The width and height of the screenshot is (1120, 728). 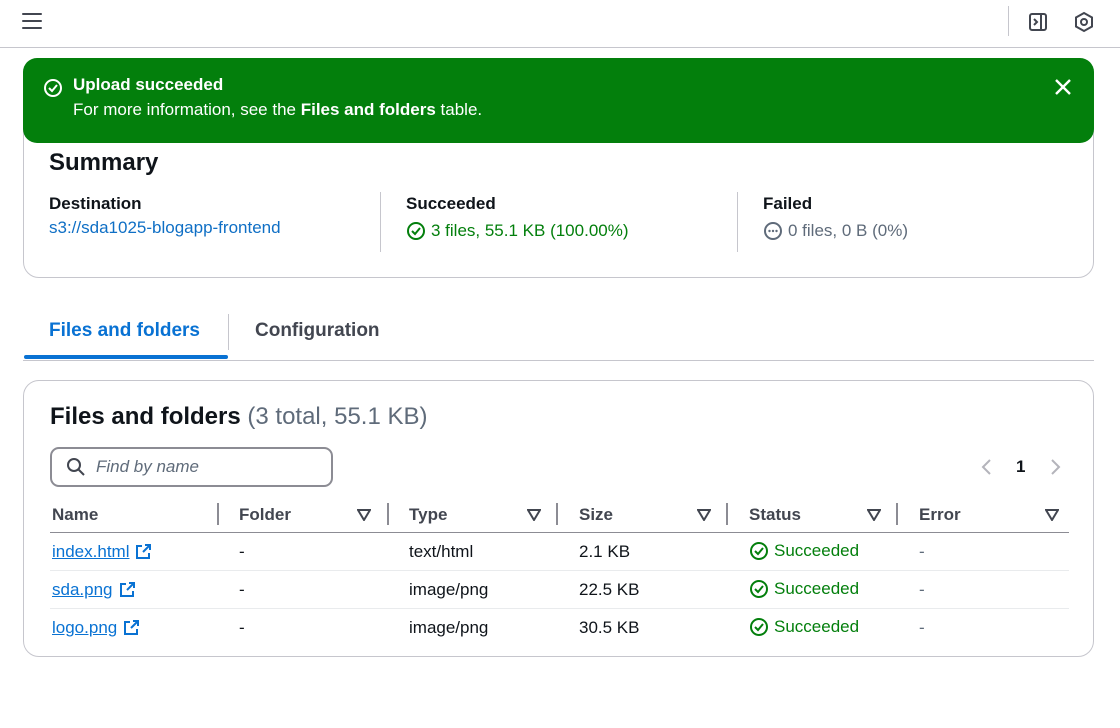 I want to click on file-link: sda.png, so click(x=94, y=590).